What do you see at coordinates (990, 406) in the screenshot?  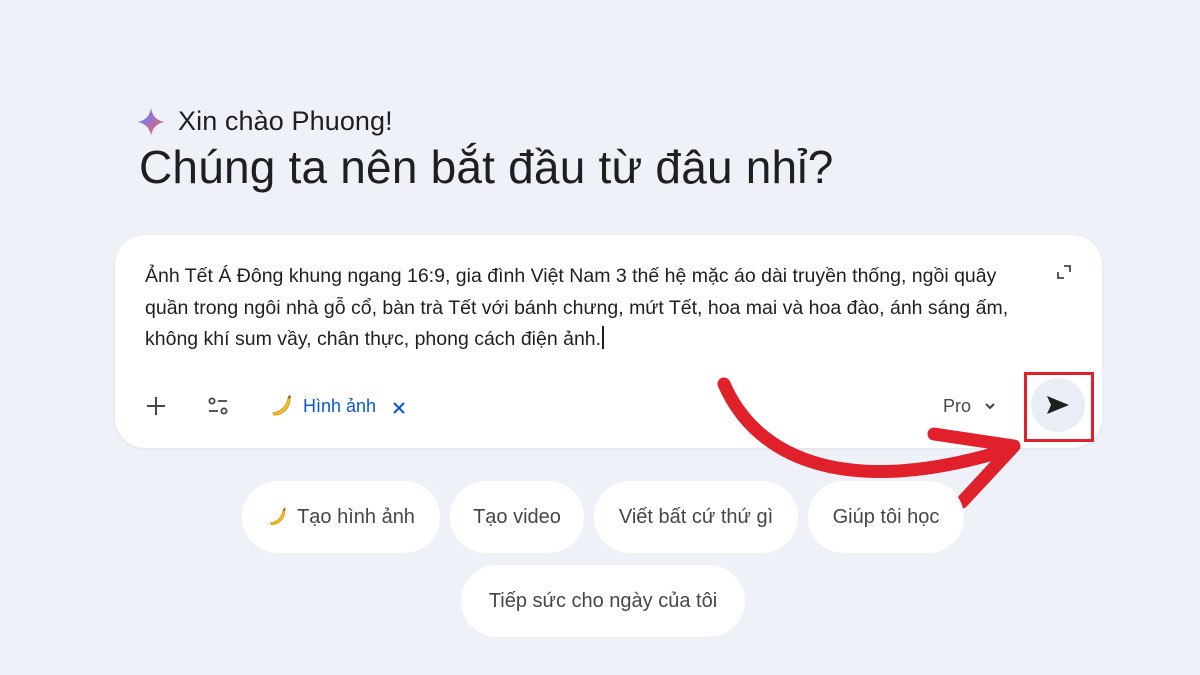 I see `chevron-down-icon` at bounding box center [990, 406].